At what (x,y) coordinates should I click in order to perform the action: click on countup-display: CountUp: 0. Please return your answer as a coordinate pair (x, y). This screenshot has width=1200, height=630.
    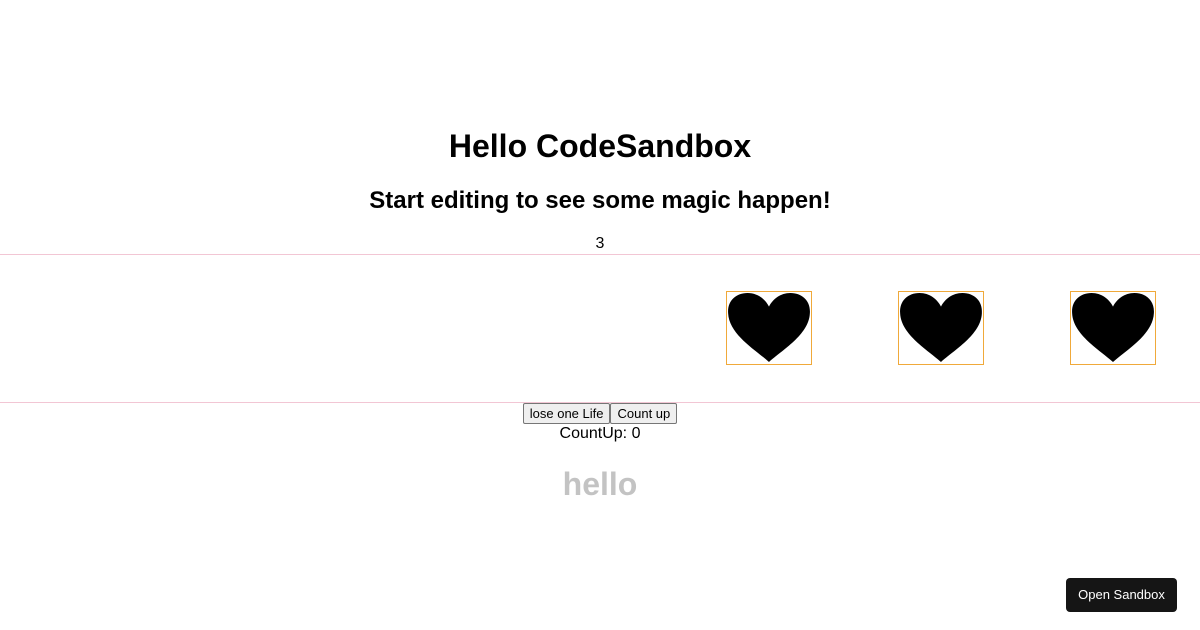
    Looking at the image, I should click on (600, 433).